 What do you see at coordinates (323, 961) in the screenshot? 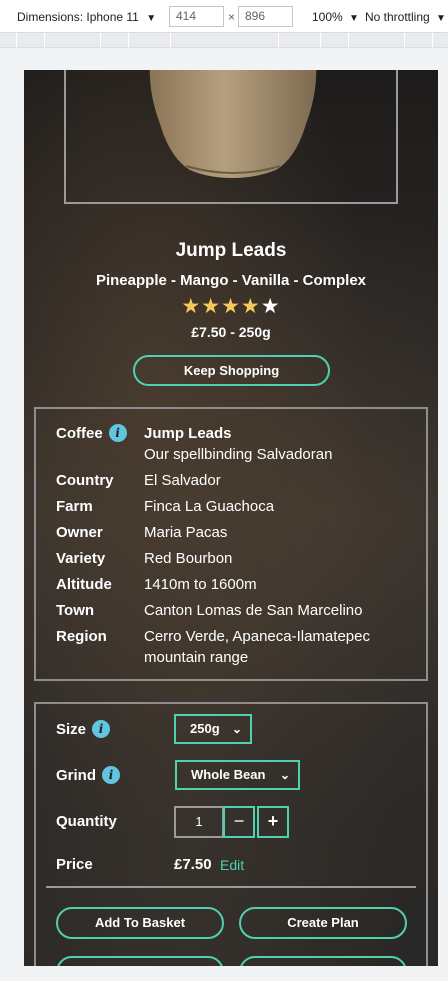
I see `secondary-button-right` at bounding box center [323, 961].